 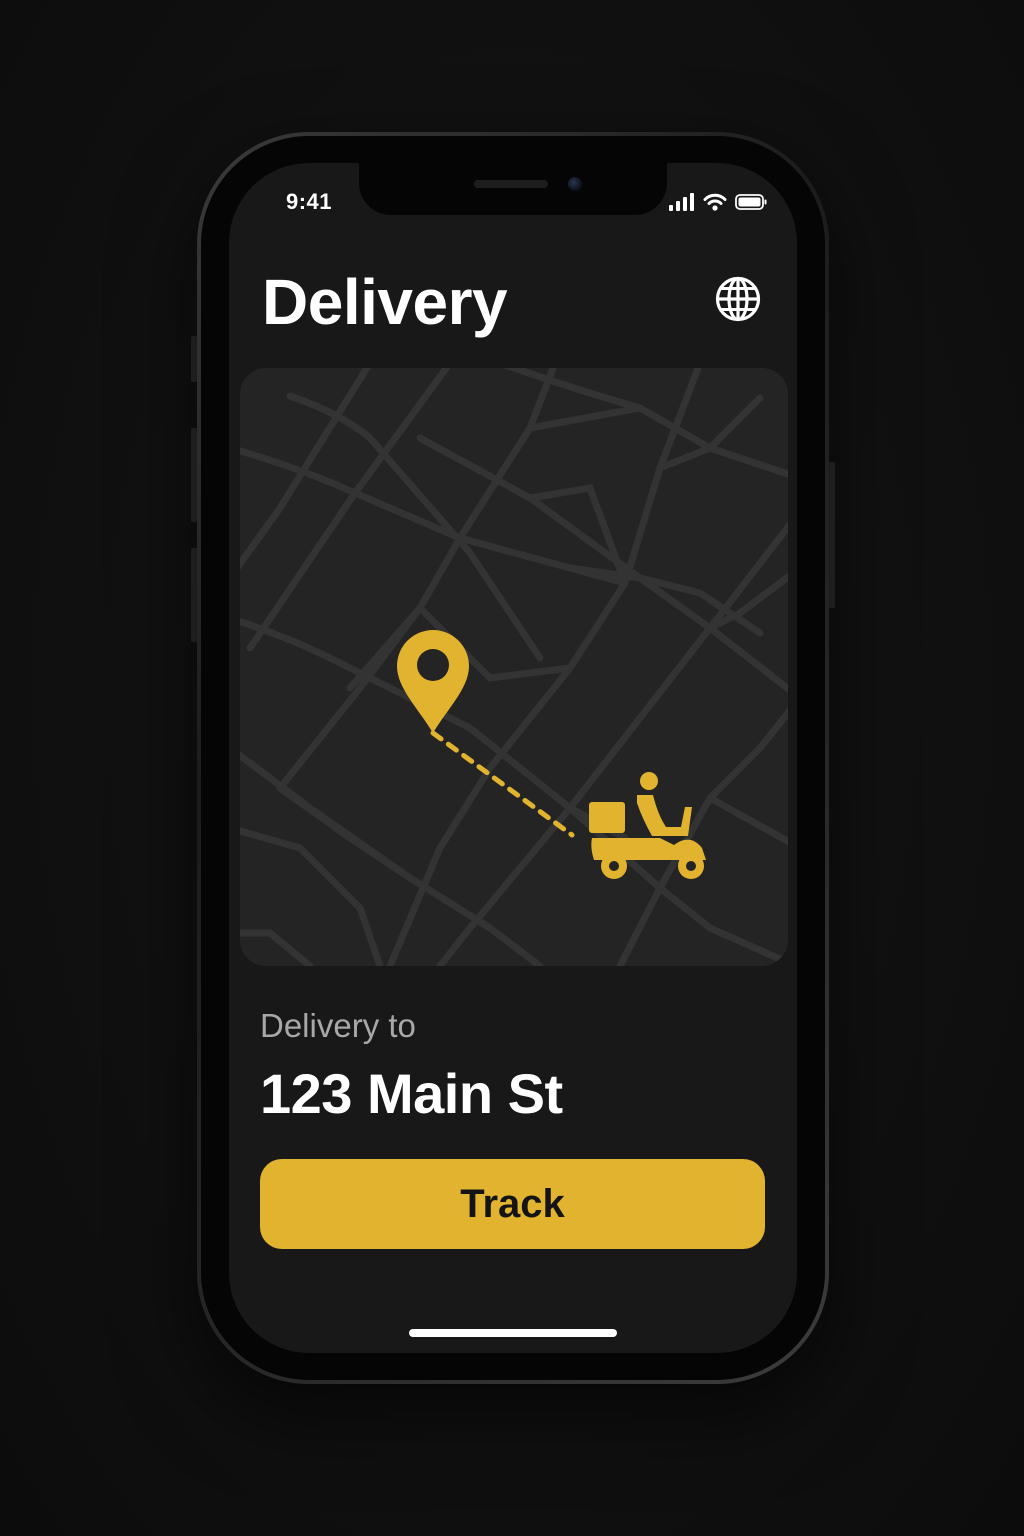 What do you see at coordinates (682, 204) in the screenshot?
I see `cellular-signal-icon` at bounding box center [682, 204].